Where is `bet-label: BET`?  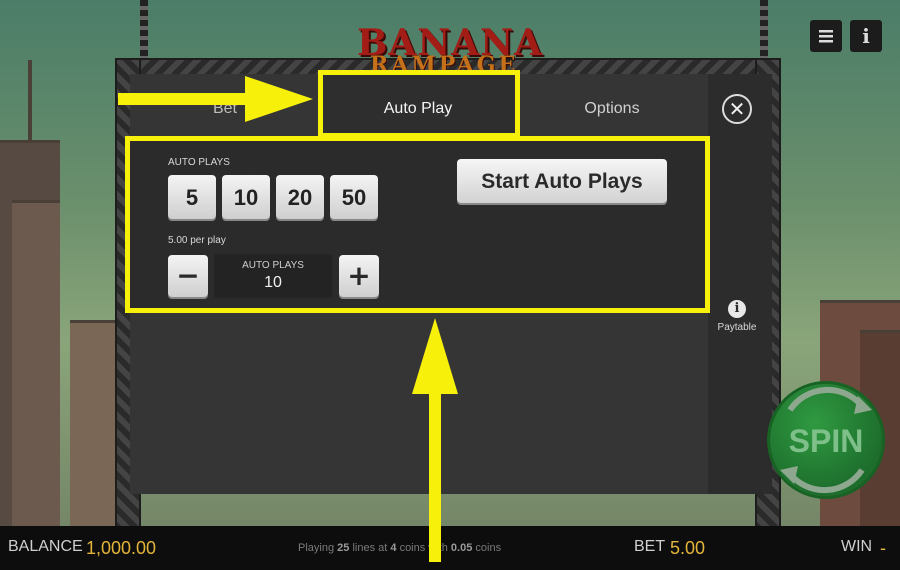
bet-label: BET is located at coordinates (650, 546).